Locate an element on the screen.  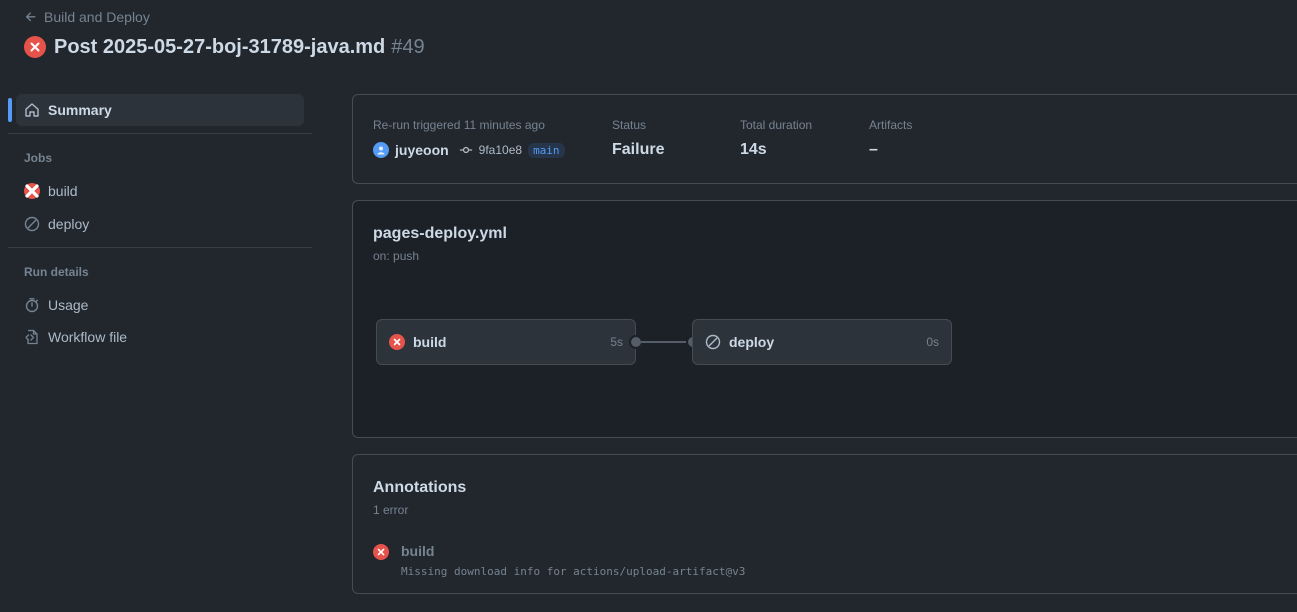
job-node-build: build 5s is located at coordinates (506, 342).